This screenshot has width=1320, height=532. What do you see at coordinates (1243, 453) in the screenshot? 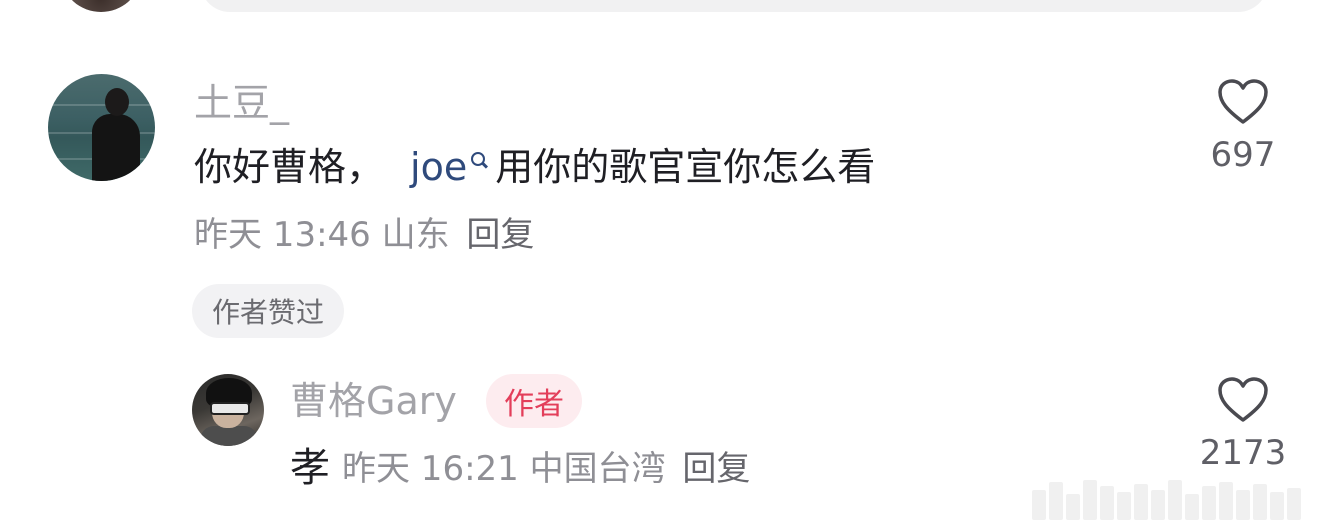
I see `like-count: 2173` at bounding box center [1243, 453].